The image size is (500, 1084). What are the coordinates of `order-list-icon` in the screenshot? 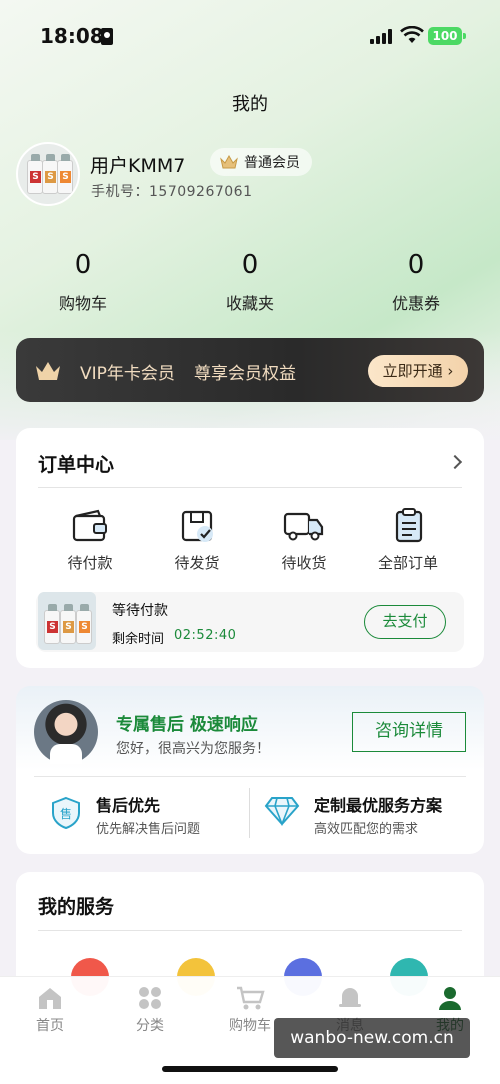 It's located at (409, 525).